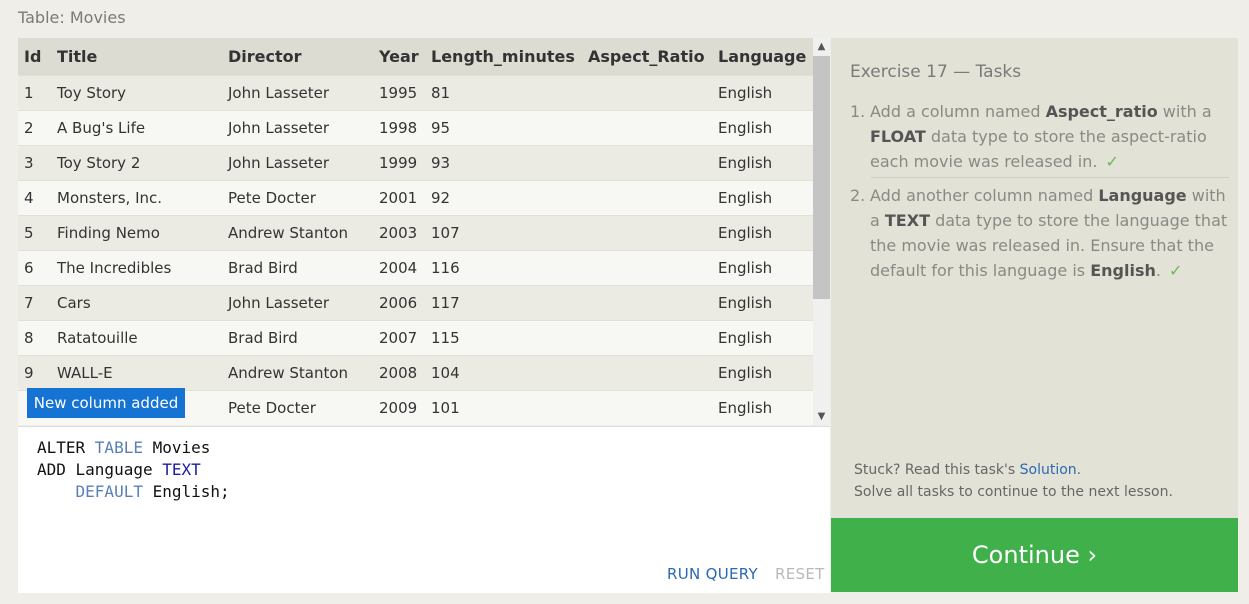  What do you see at coordinates (821, 416) in the screenshot?
I see `chevron-down-icon: ▼` at bounding box center [821, 416].